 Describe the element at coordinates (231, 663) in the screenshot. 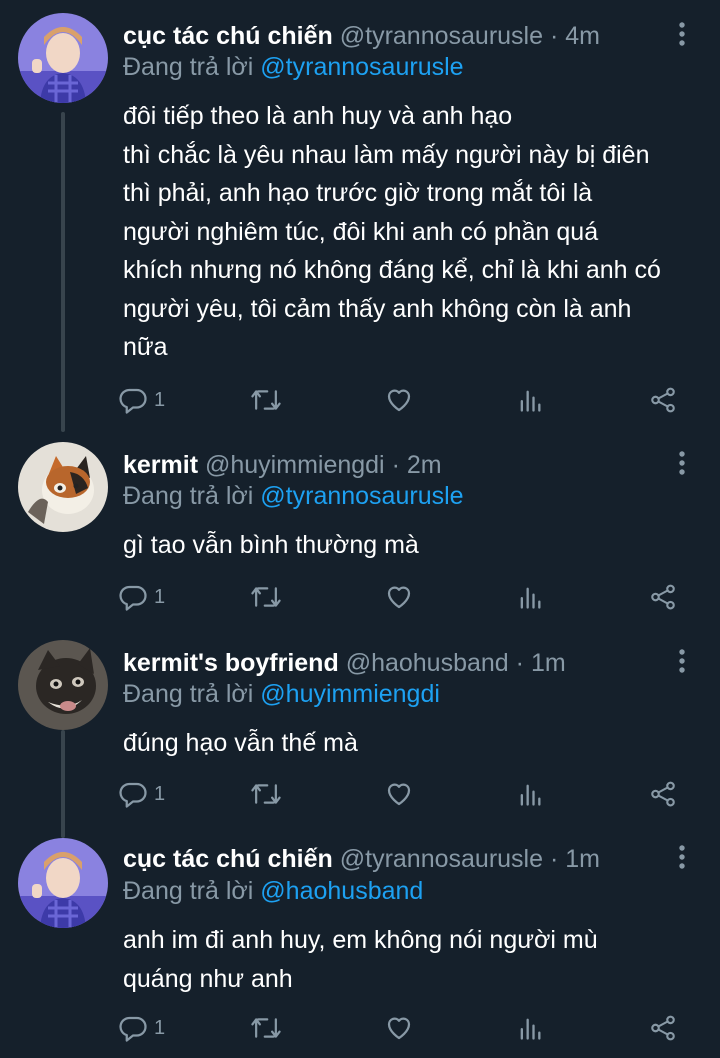

I see `display-name: kermit's boyfriend` at that location.